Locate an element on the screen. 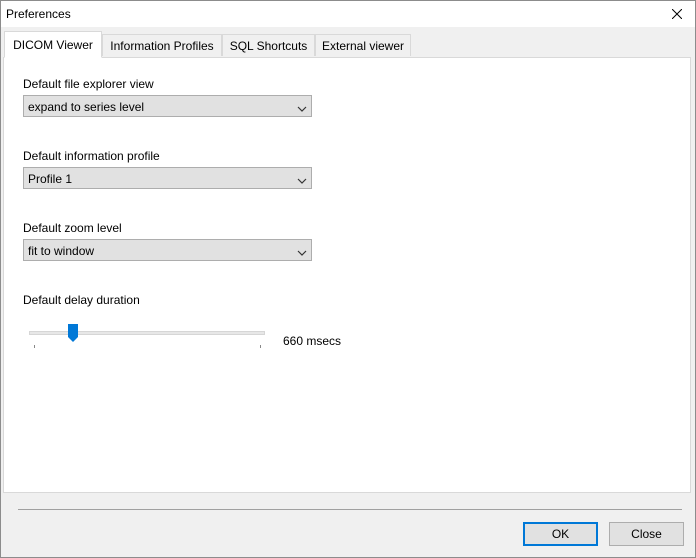 Image resolution: width=696 pixels, height=558 pixels. tab-sql-shortcuts: SQL Shortcuts is located at coordinates (268, 45).